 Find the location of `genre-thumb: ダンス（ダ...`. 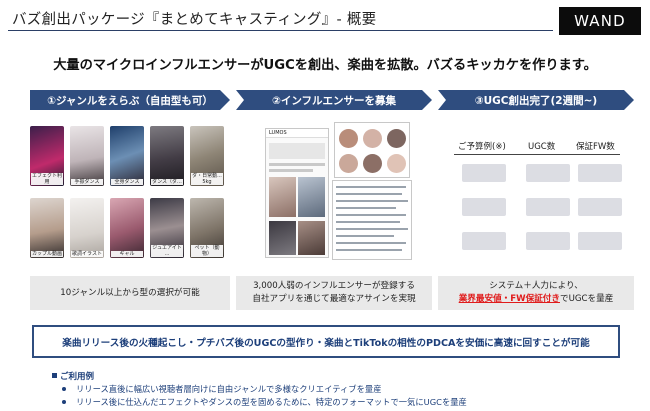

genre-thumb: ダンス（ダ... is located at coordinates (167, 156).